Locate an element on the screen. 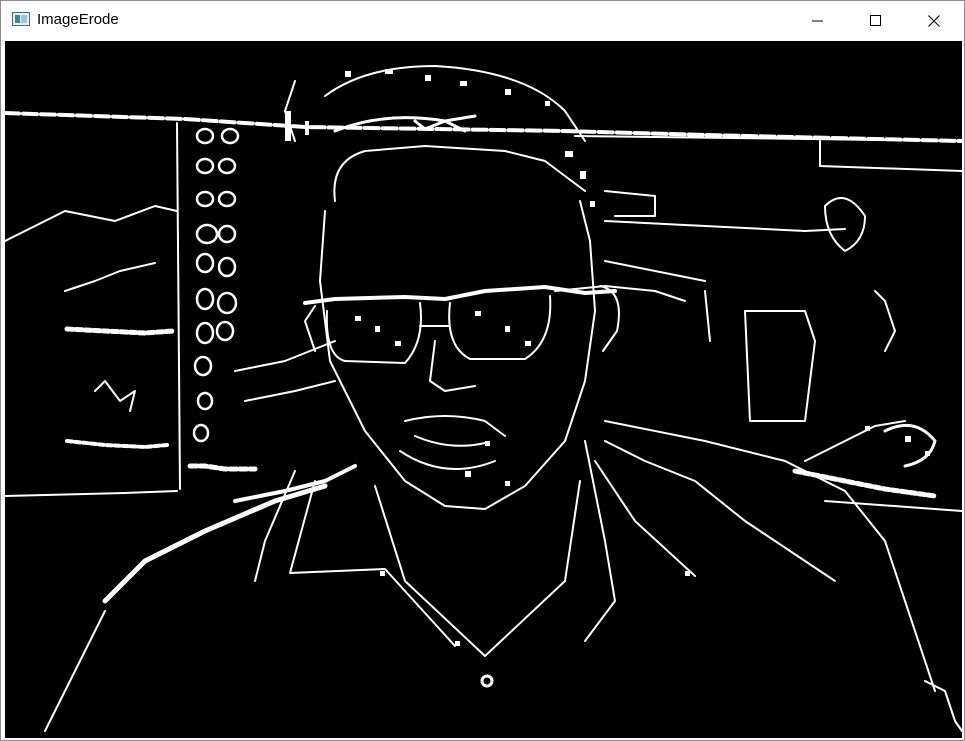  close-button is located at coordinates (934, 20).